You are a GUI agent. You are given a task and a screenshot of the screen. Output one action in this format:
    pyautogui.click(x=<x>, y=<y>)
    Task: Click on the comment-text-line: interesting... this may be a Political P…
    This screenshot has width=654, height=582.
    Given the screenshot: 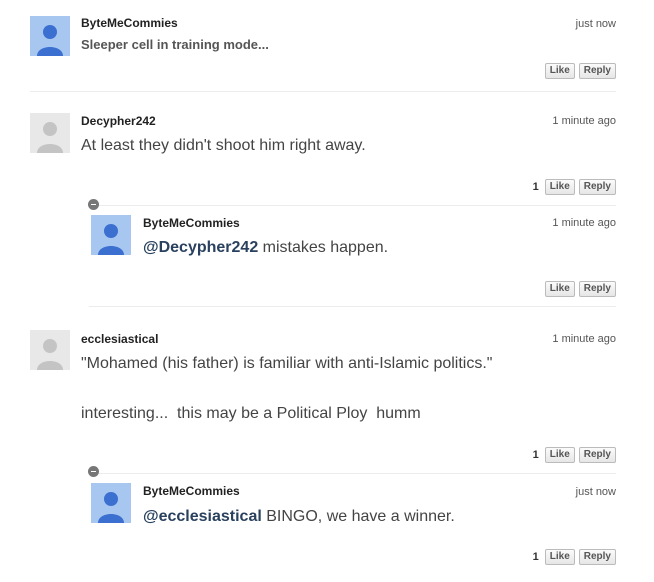 What is the action you would take?
    pyautogui.click(x=251, y=413)
    